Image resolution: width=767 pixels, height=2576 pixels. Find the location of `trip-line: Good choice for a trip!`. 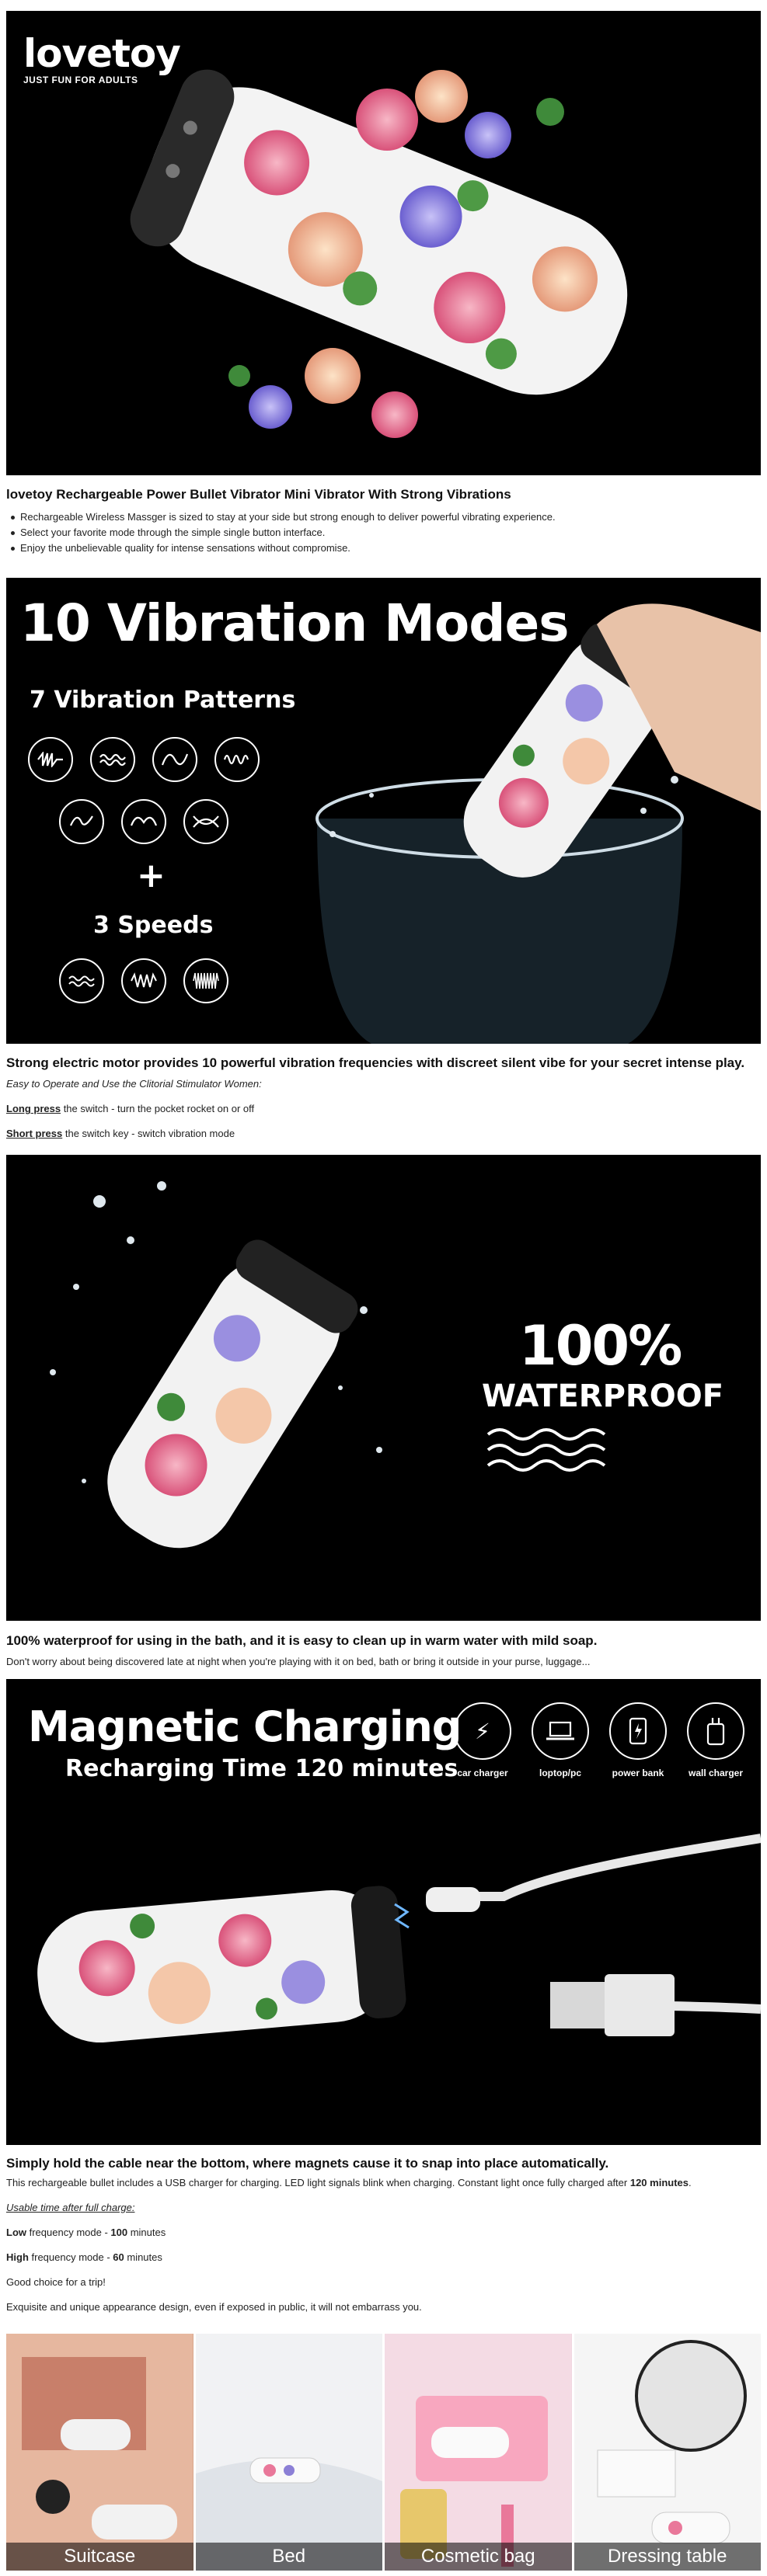

trip-line: Good choice for a trip! is located at coordinates (56, 2282).